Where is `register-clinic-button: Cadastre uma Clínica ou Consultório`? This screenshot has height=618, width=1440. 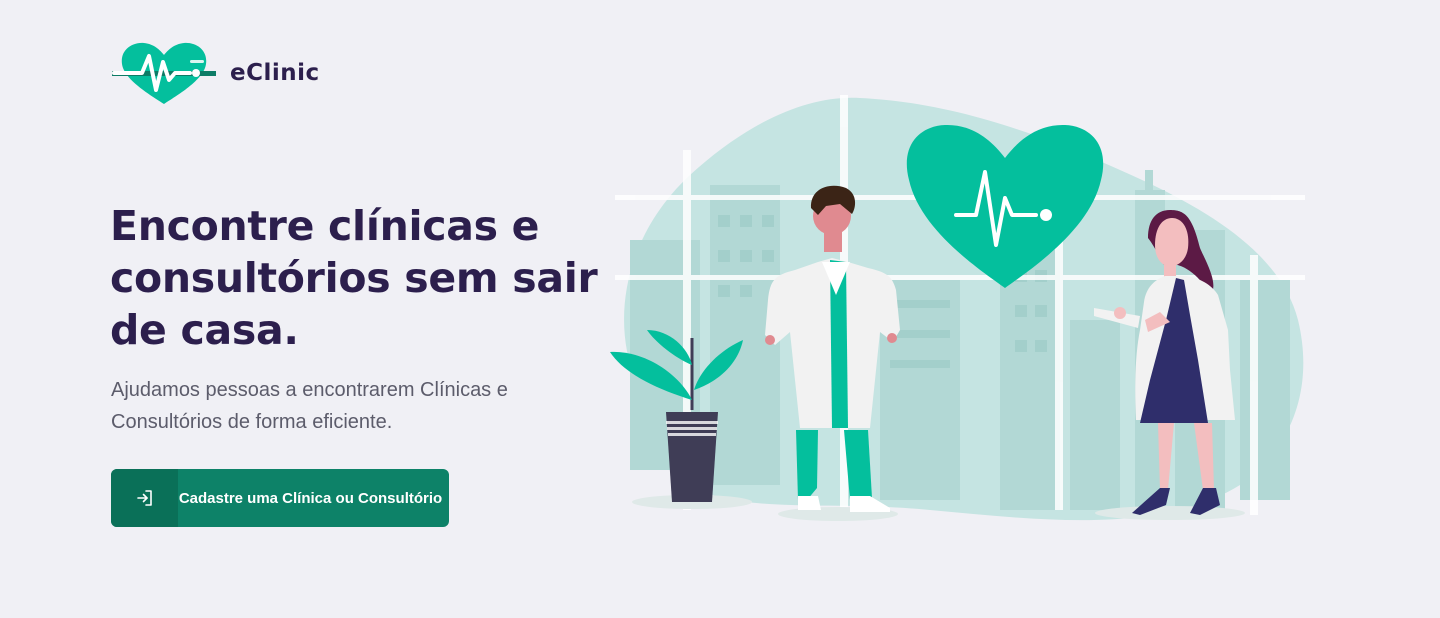 register-clinic-button: Cadastre uma Clínica ou Consultório is located at coordinates (280, 498).